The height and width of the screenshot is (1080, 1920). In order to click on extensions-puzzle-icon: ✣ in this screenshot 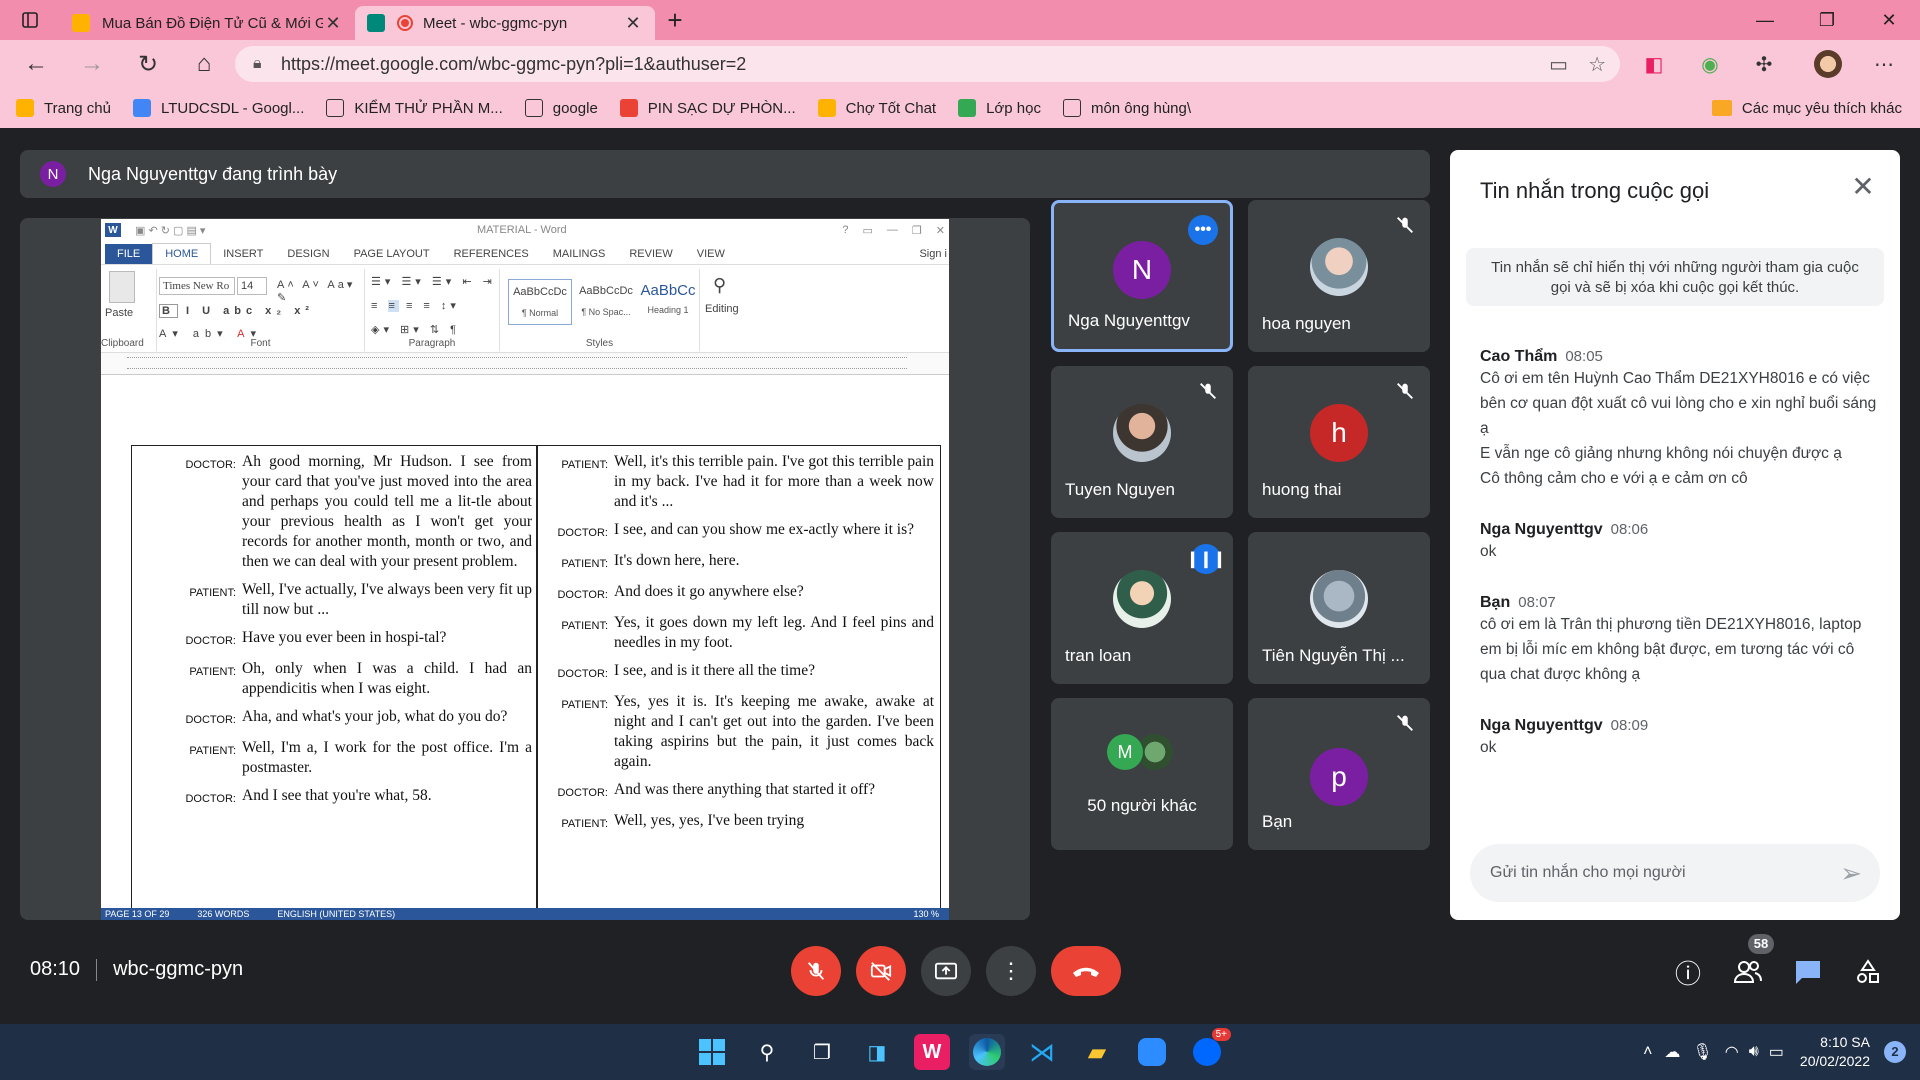, I will do `click(1764, 64)`.